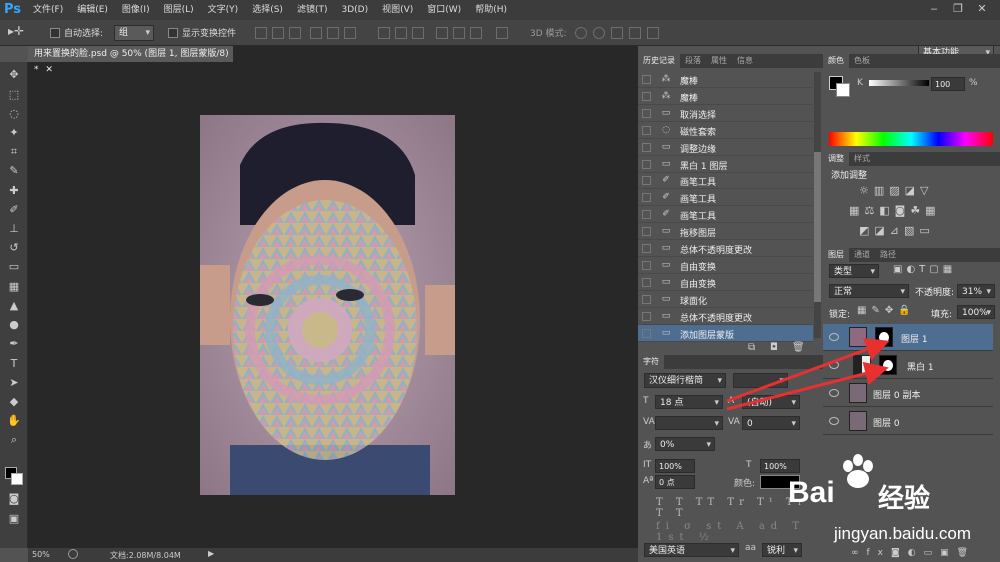 Image resolution: width=1000 pixels, height=562 pixels. I want to click on eraser-tool-icon: ▭, so click(14, 267).